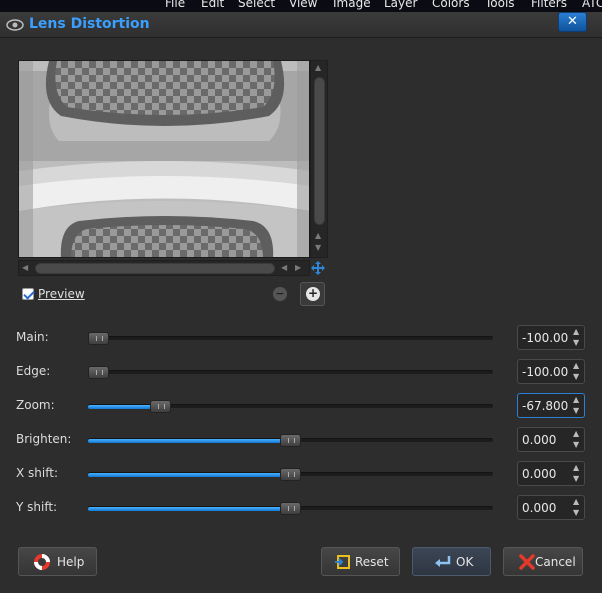 This screenshot has width=602, height=593. I want to click on edge-decrement-icon: ▼, so click(576, 376).